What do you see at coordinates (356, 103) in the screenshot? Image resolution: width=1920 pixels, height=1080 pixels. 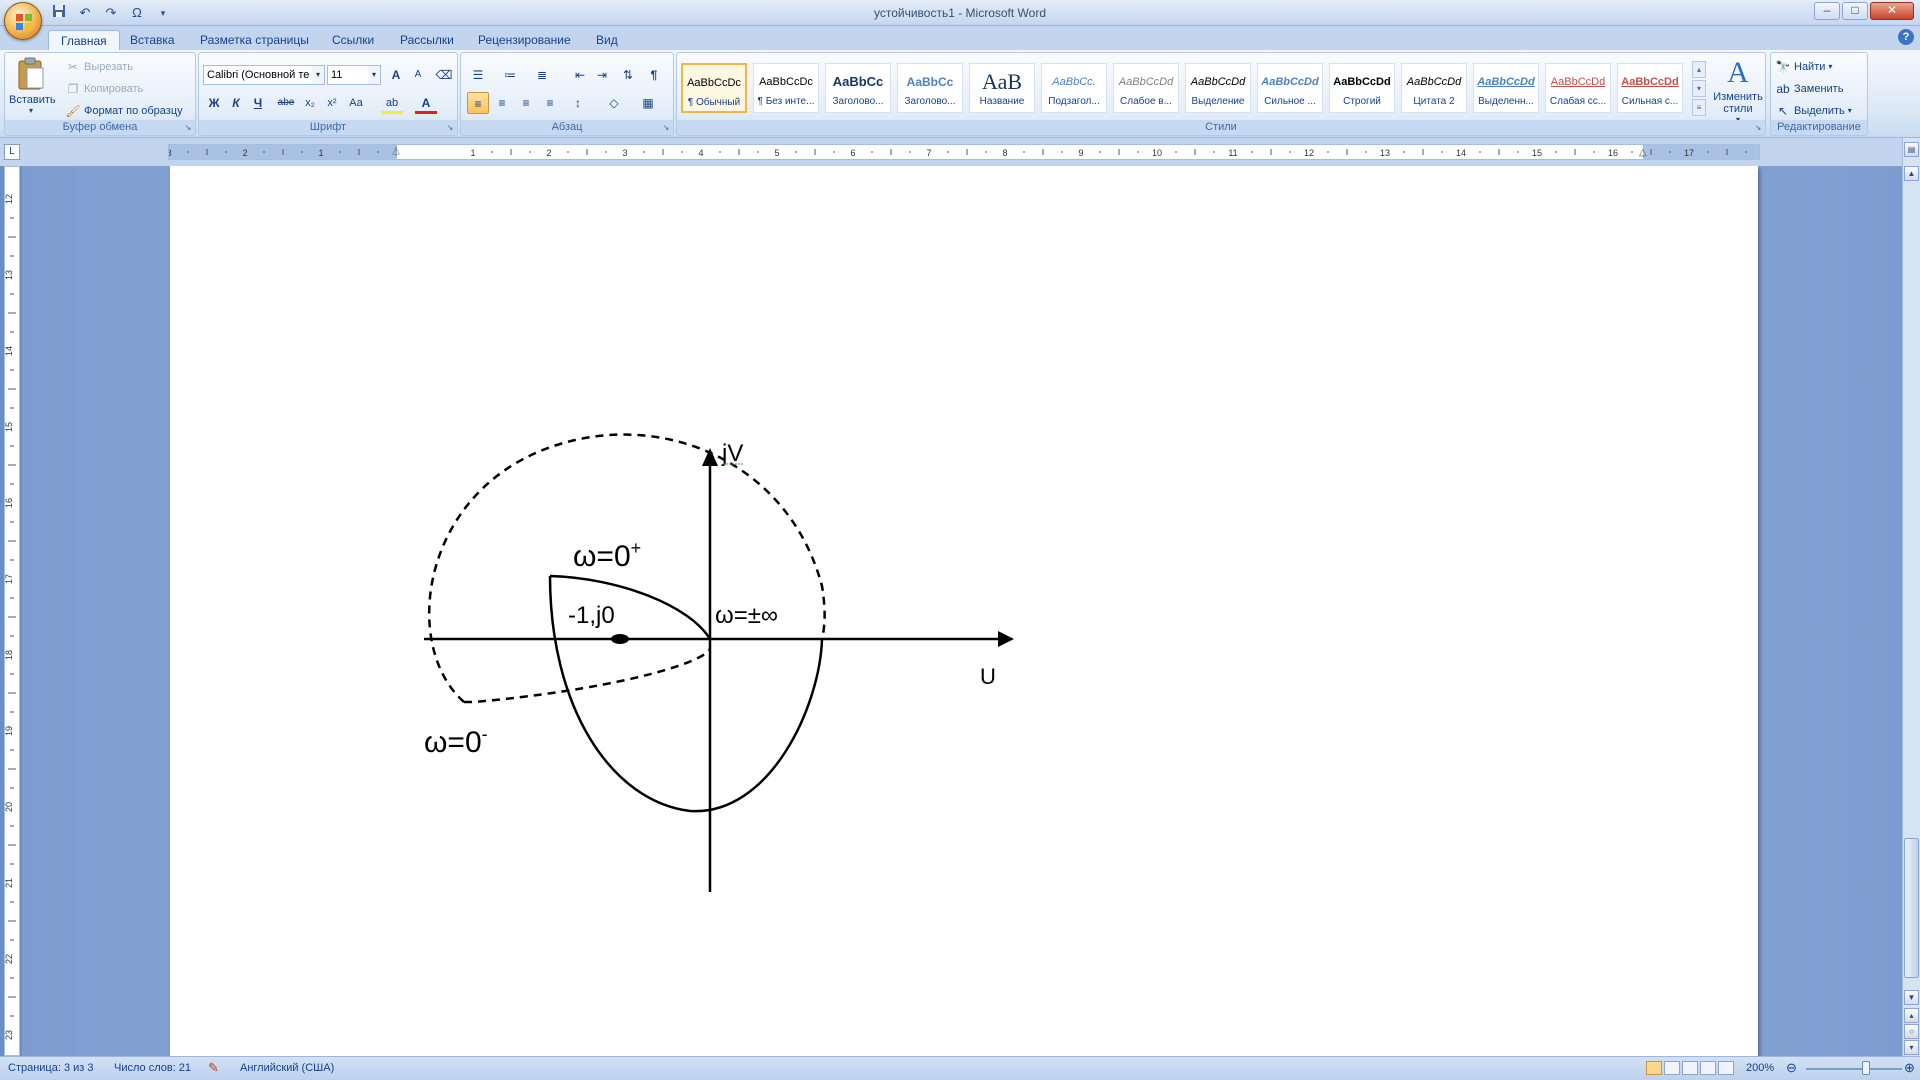 I see `change-case-button: Aa` at bounding box center [356, 103].